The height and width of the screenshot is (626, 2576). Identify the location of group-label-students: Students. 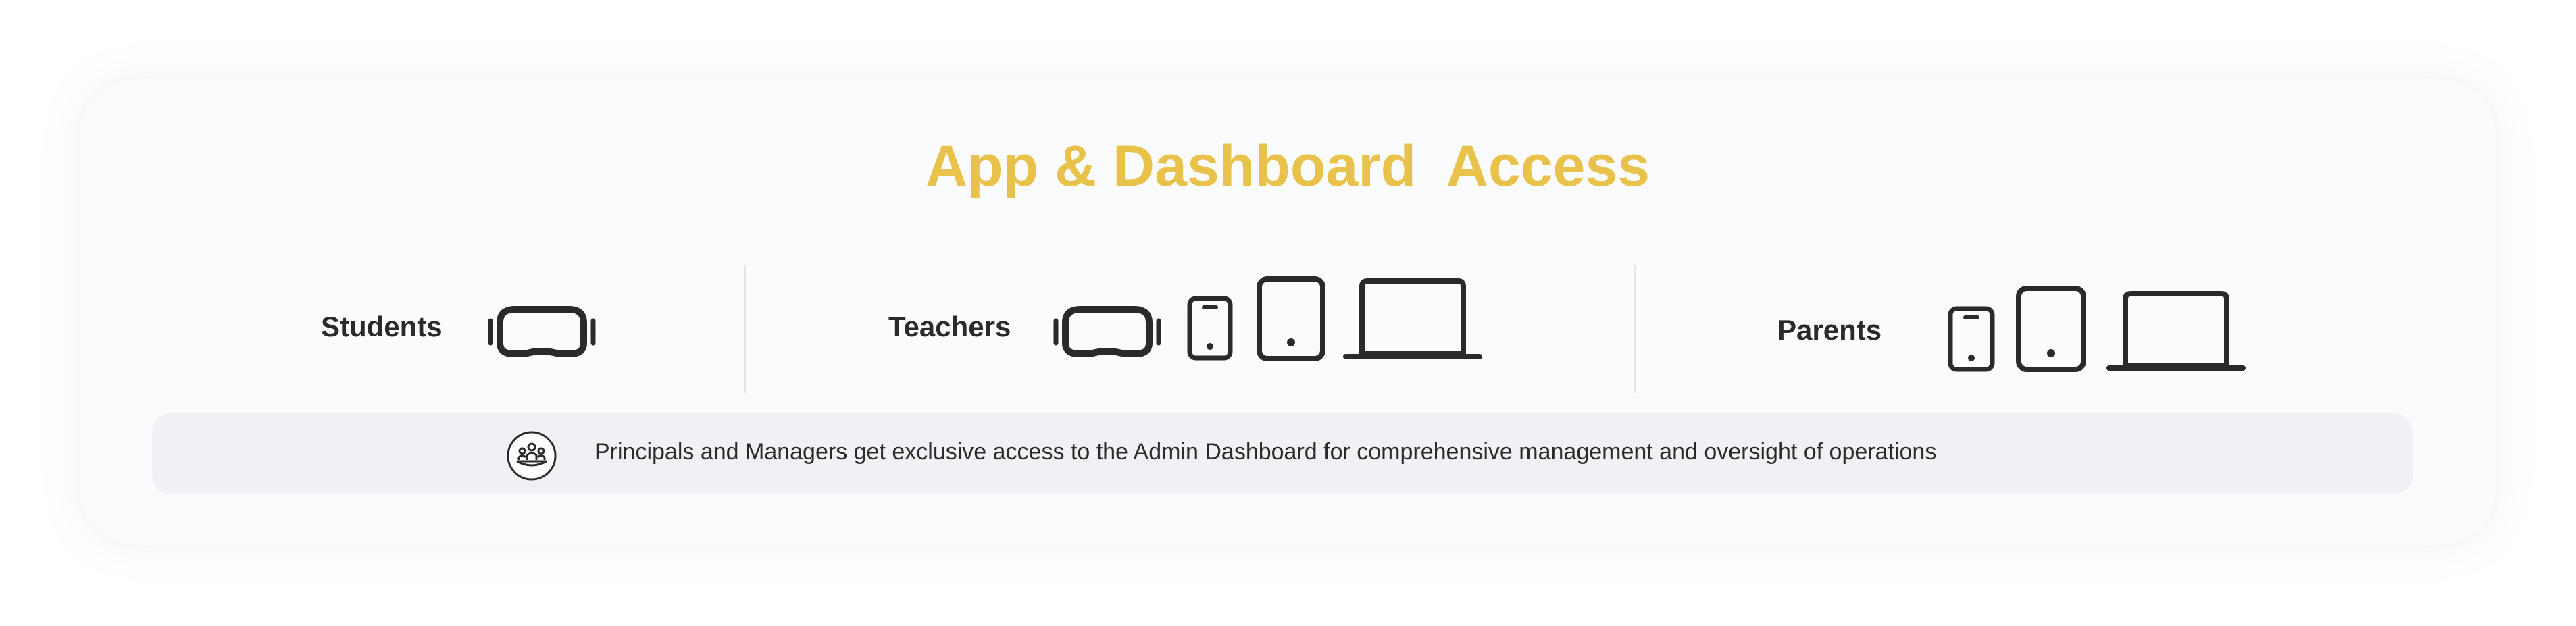
(382, 326).